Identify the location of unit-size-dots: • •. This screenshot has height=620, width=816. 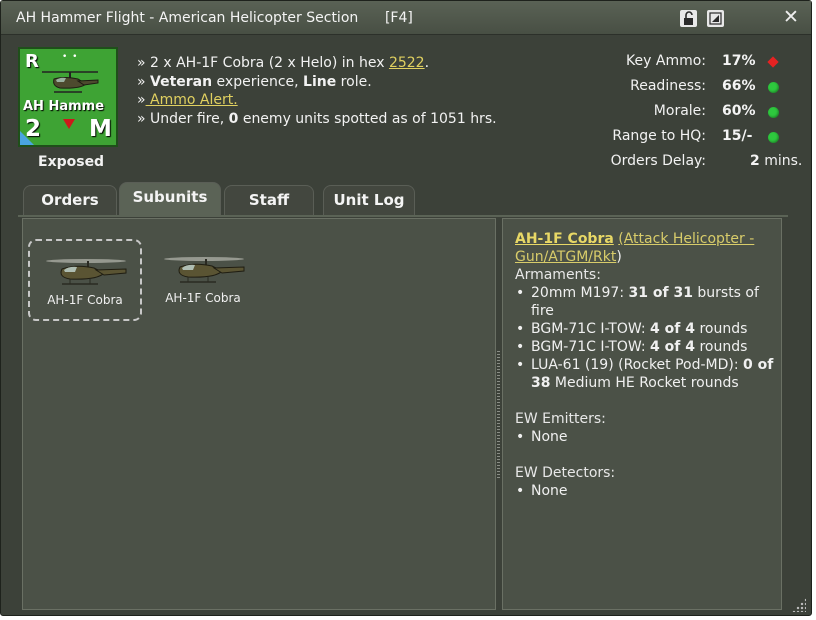
(70, 57).